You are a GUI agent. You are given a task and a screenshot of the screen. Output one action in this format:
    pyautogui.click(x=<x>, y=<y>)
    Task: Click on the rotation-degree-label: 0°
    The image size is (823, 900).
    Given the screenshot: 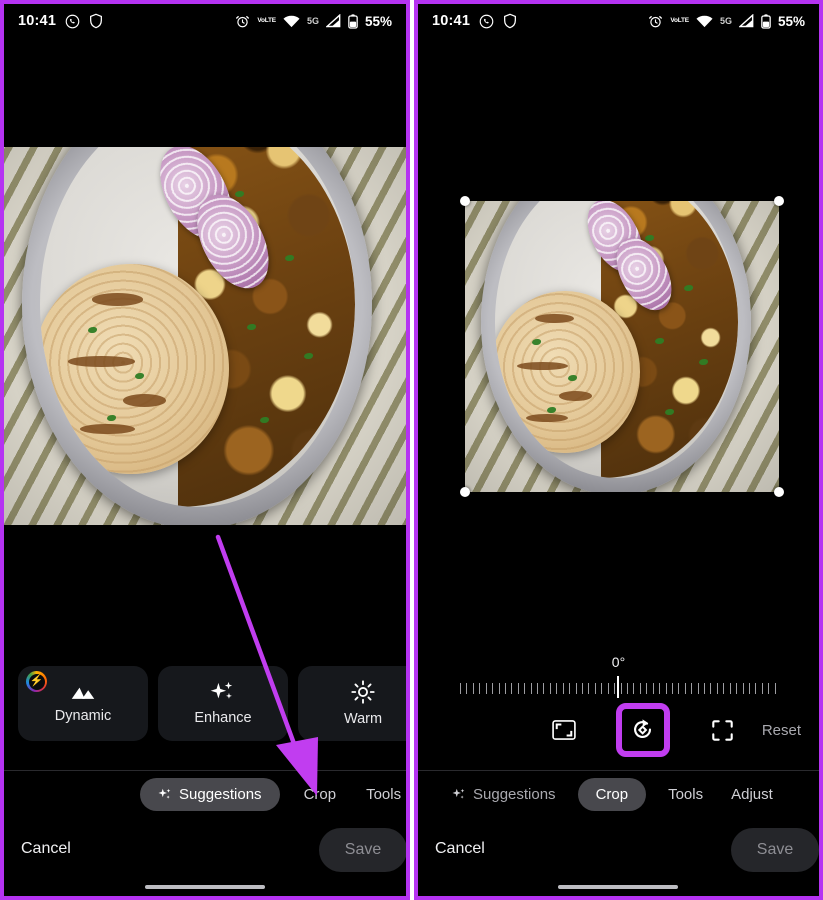 What is the action you would take?
    pyautogui.click(x=618, y=662)
    